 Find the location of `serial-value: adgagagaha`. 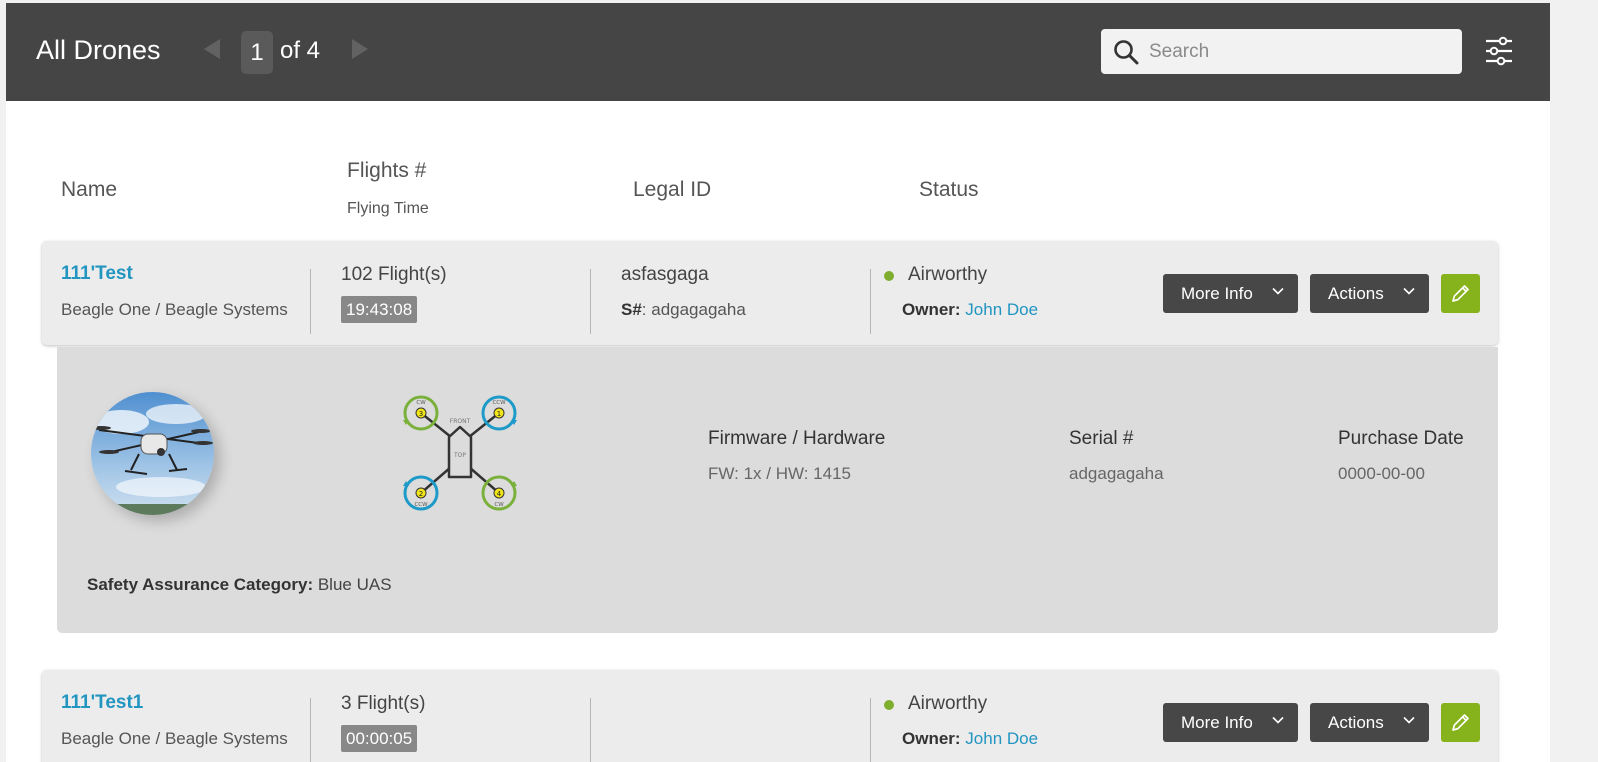

serial-value: adgagagaha is located at coordinates (1116, 473).